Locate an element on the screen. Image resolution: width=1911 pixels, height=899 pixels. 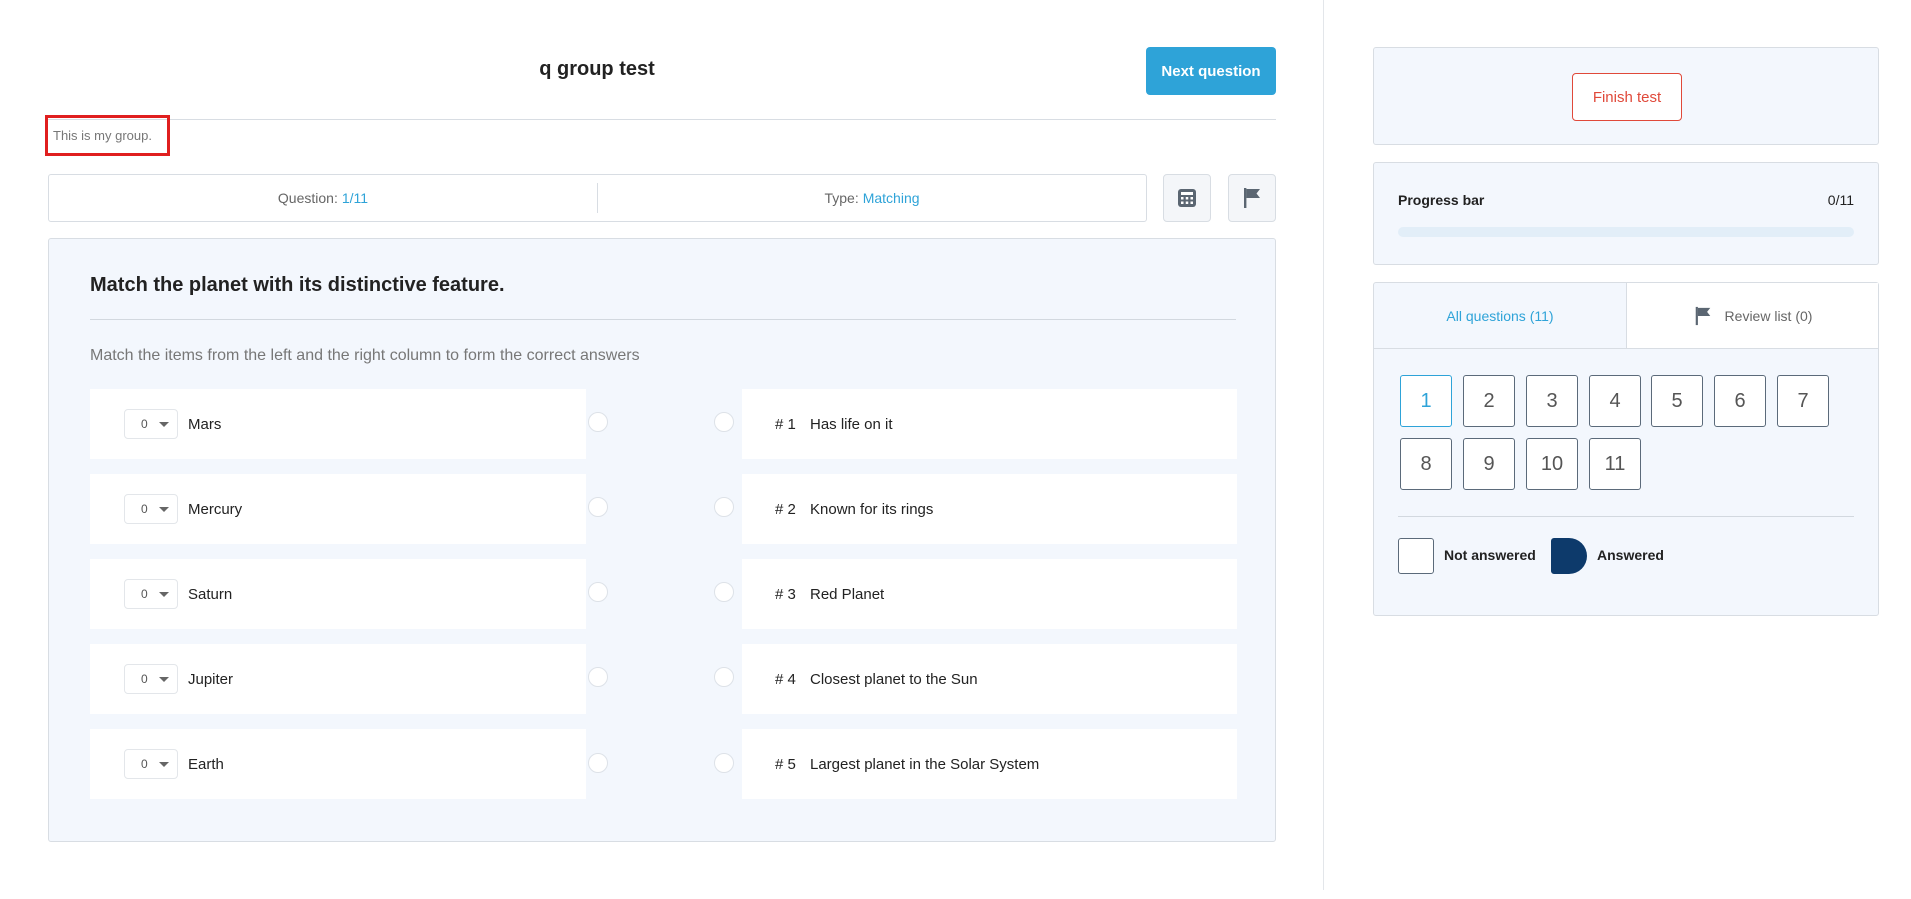
not-answered-label: Not answered is located at coordinates (1490, 555).